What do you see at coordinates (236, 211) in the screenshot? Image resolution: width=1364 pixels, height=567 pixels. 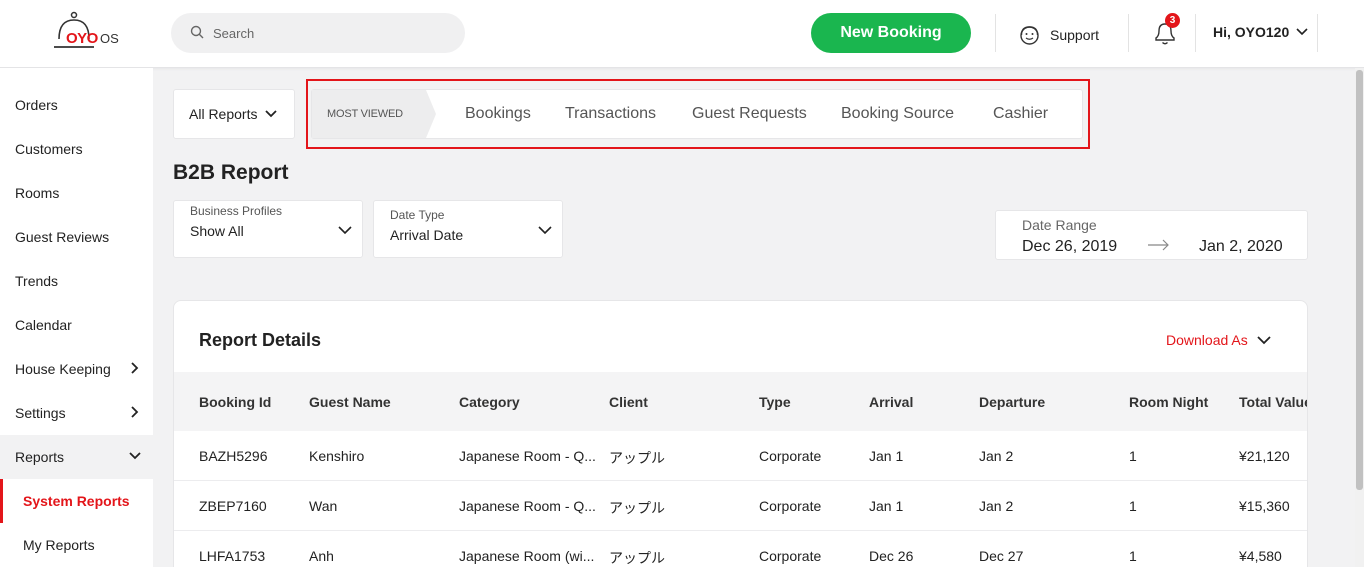 I see `filter-label: Business Profiles` at bounding box center [236, 211].